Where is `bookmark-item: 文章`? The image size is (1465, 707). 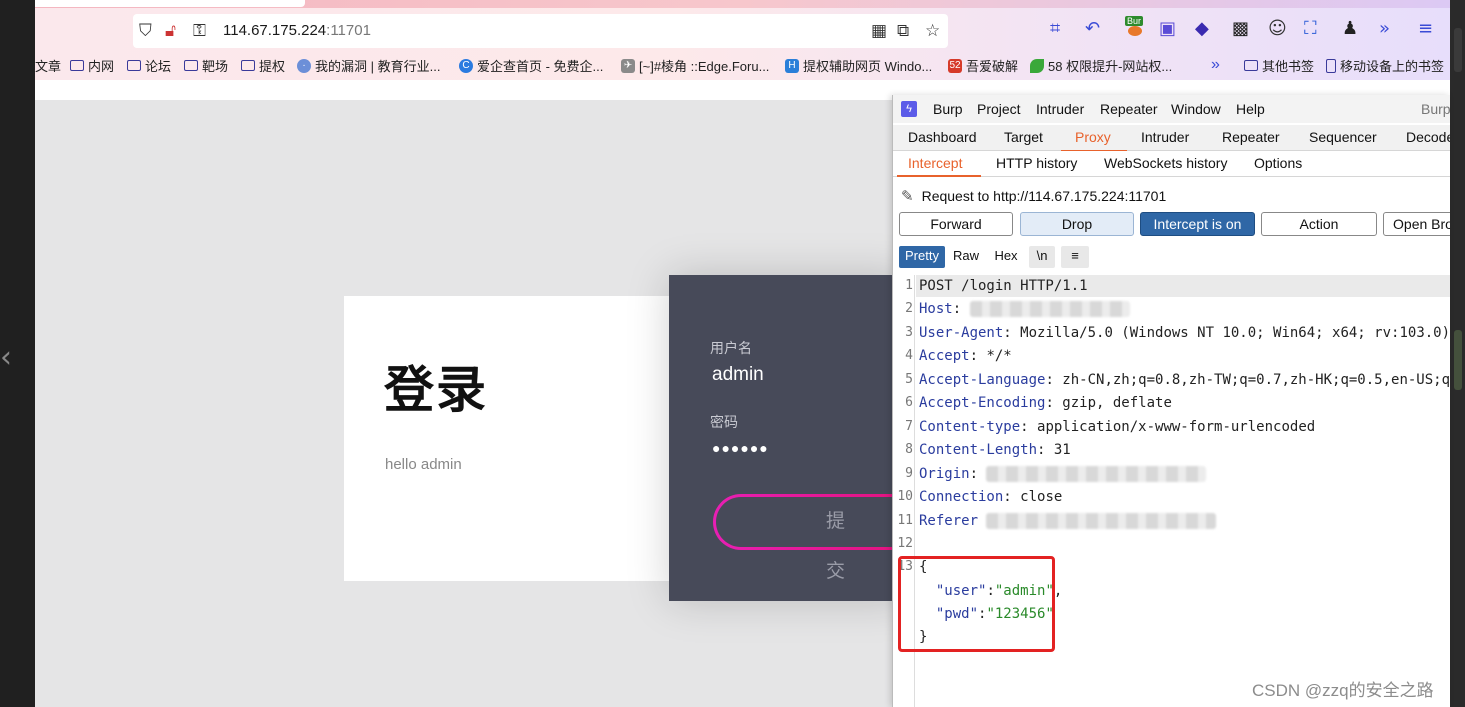 bookmark-item: 文章 is located at coordinates (48, 65).